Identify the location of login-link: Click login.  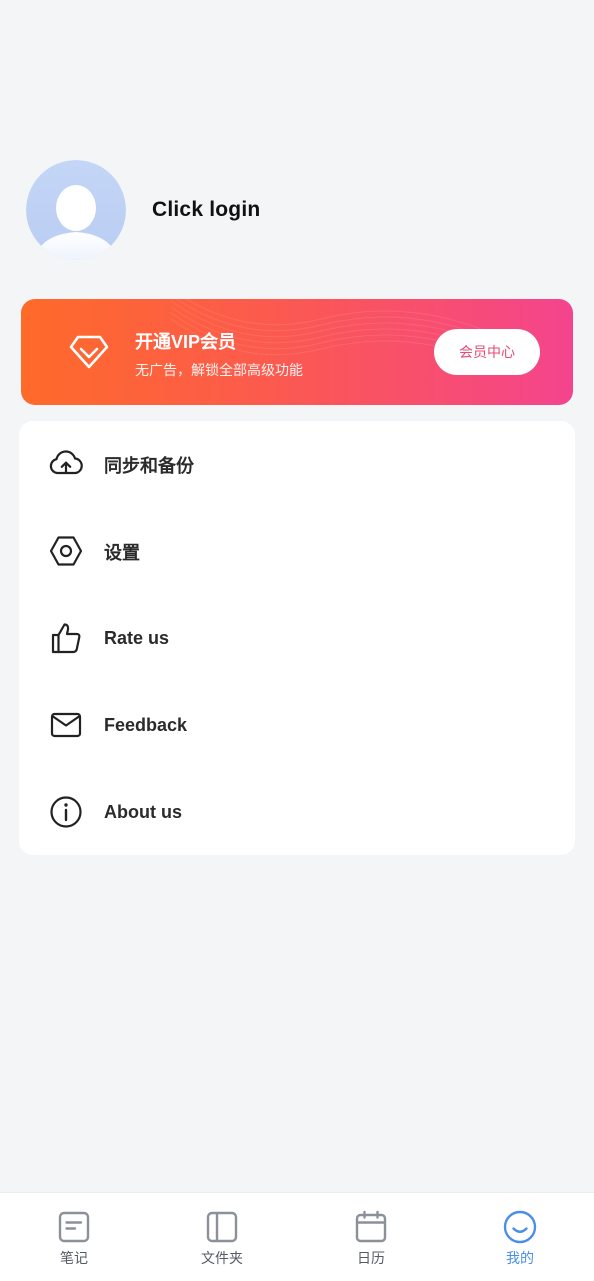
(206, 210).